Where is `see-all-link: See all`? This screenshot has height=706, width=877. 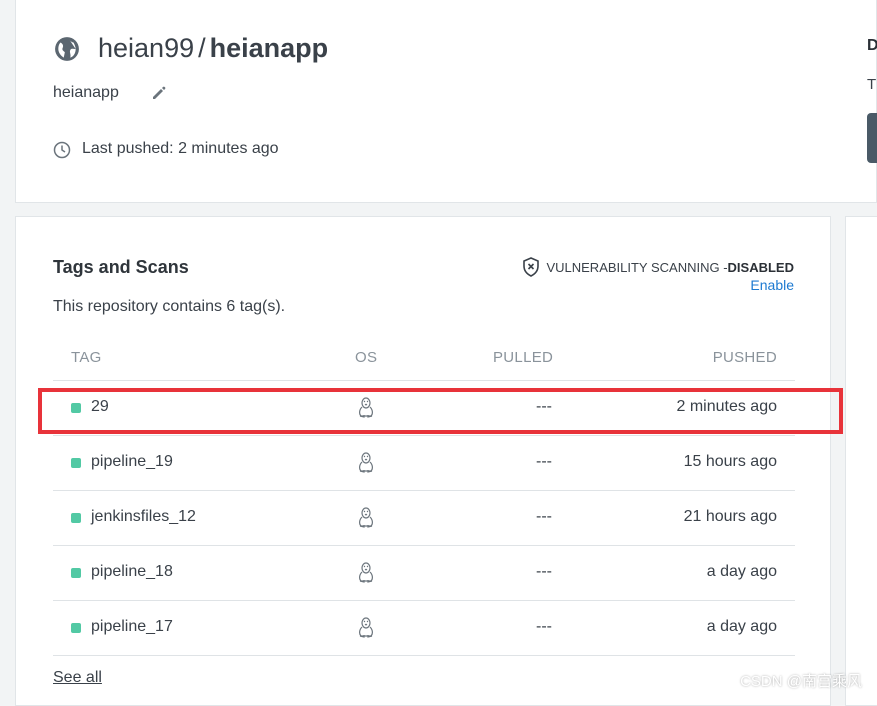 see-all-link: See all is located at coordinates (77, 678).